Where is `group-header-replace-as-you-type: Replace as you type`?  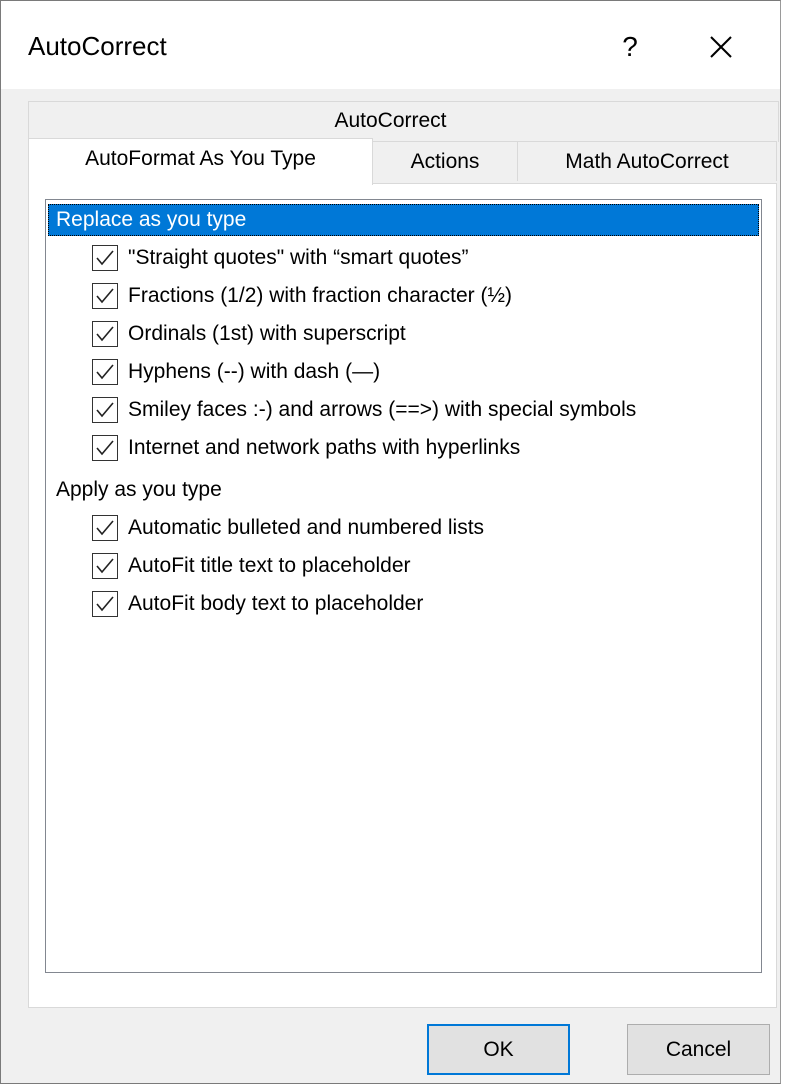 group-header-replace-as-you-type: Replace as you type is located at coordinates (403, 220).